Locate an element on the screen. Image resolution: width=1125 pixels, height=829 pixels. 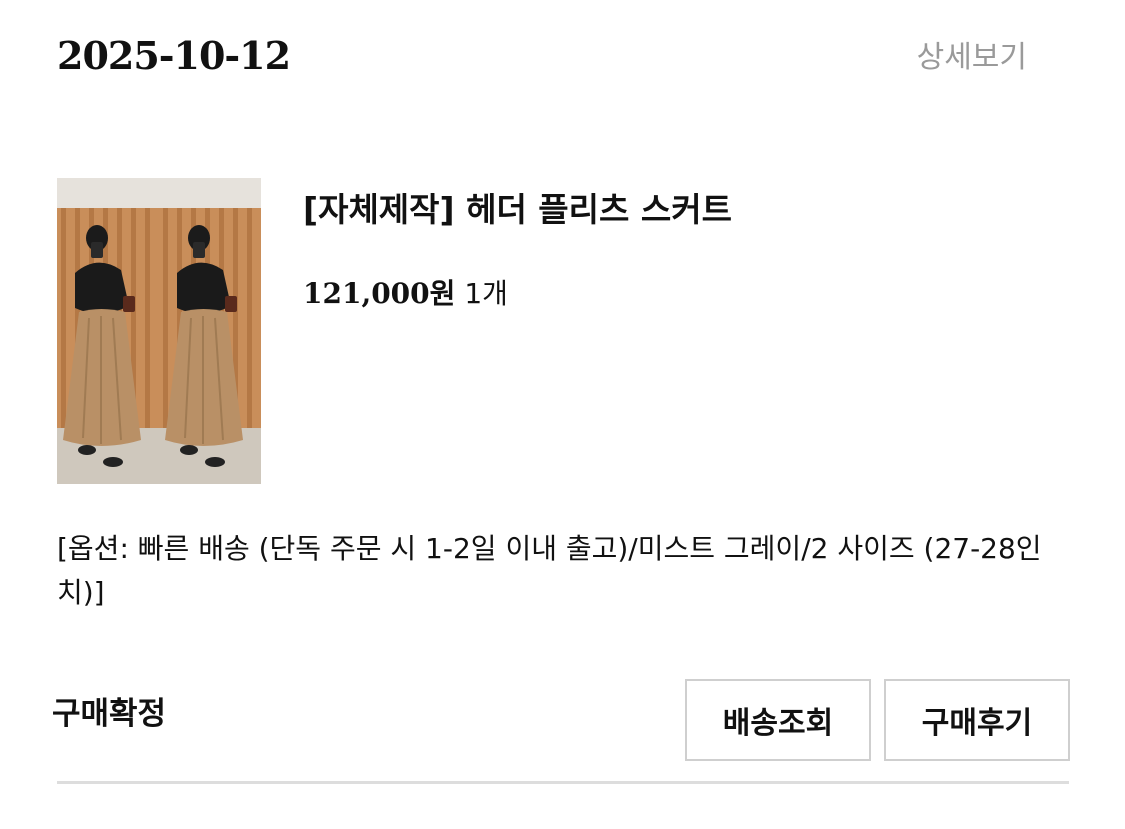
product-price: 121,000원 is located at coordinates (379, 293).